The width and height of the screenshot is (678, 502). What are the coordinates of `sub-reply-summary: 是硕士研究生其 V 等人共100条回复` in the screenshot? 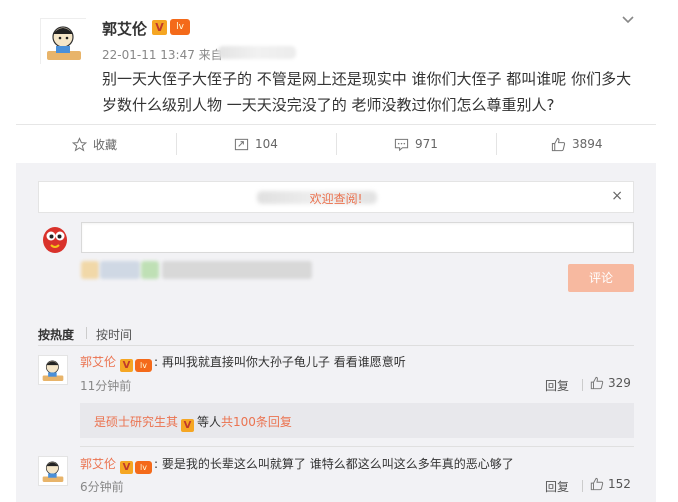 It's located at (357, 420).